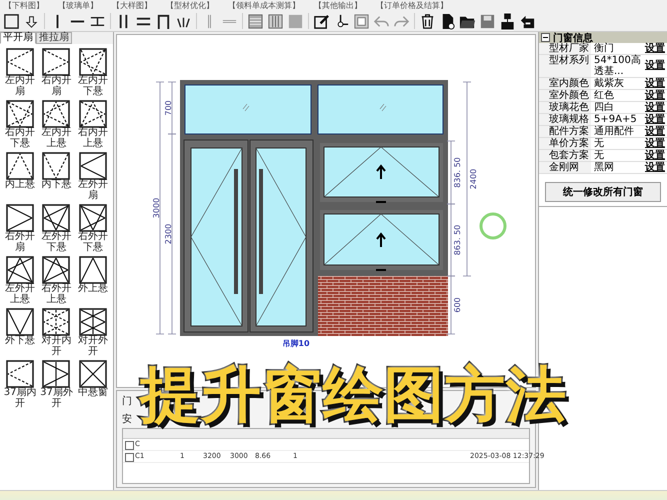 The height and width of the screenshot is (500, 667). I want to click on save-icon, so click(487, 21).